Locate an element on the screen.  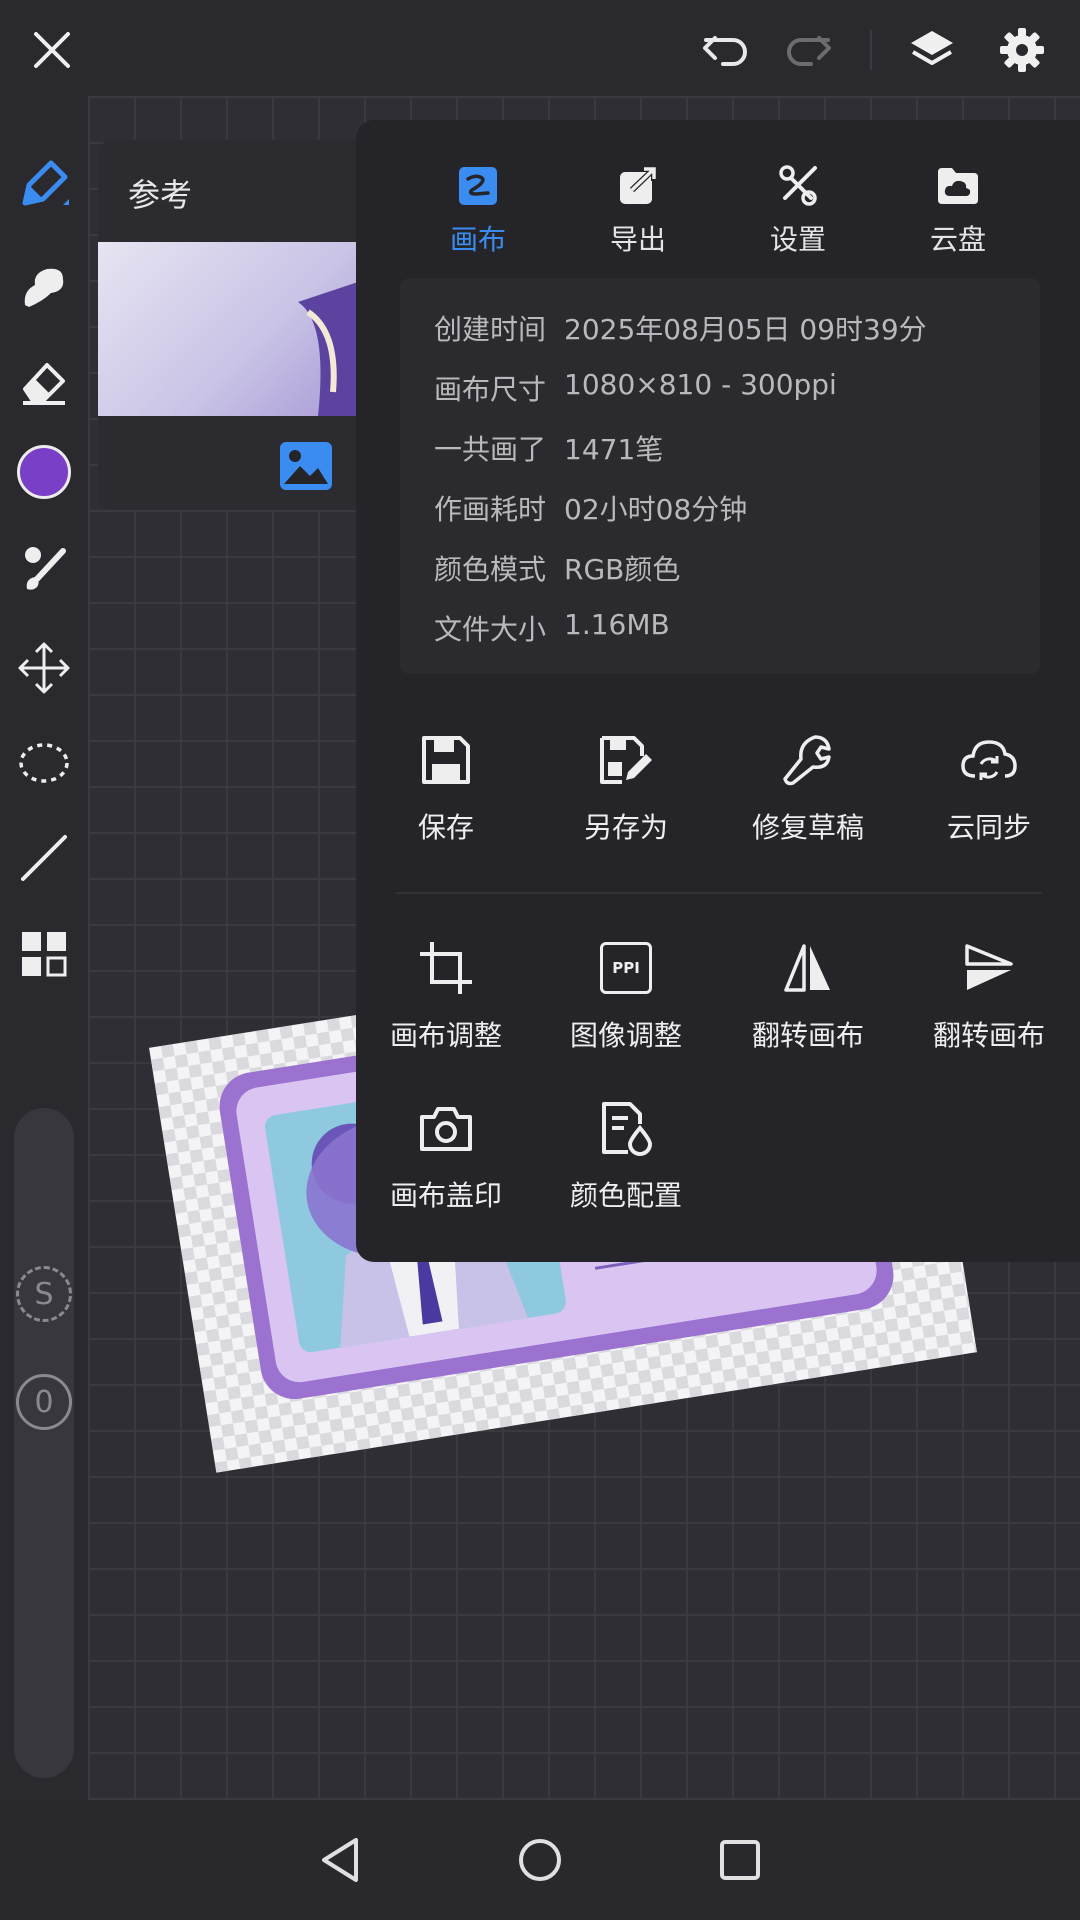
export-icon is located at coordinates (638, 178).